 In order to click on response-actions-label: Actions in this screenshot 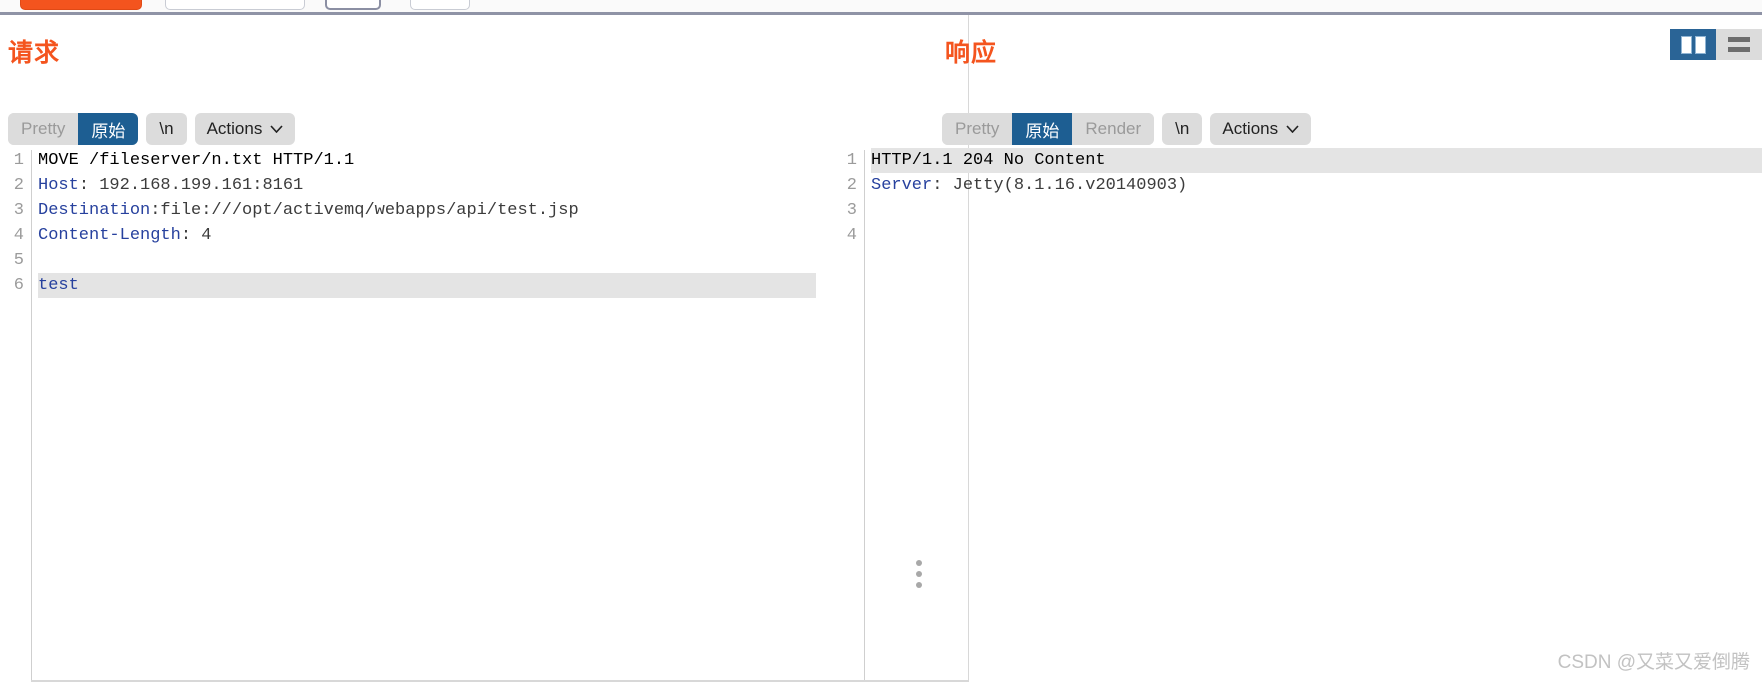, I will do `click(1250, 128)`.